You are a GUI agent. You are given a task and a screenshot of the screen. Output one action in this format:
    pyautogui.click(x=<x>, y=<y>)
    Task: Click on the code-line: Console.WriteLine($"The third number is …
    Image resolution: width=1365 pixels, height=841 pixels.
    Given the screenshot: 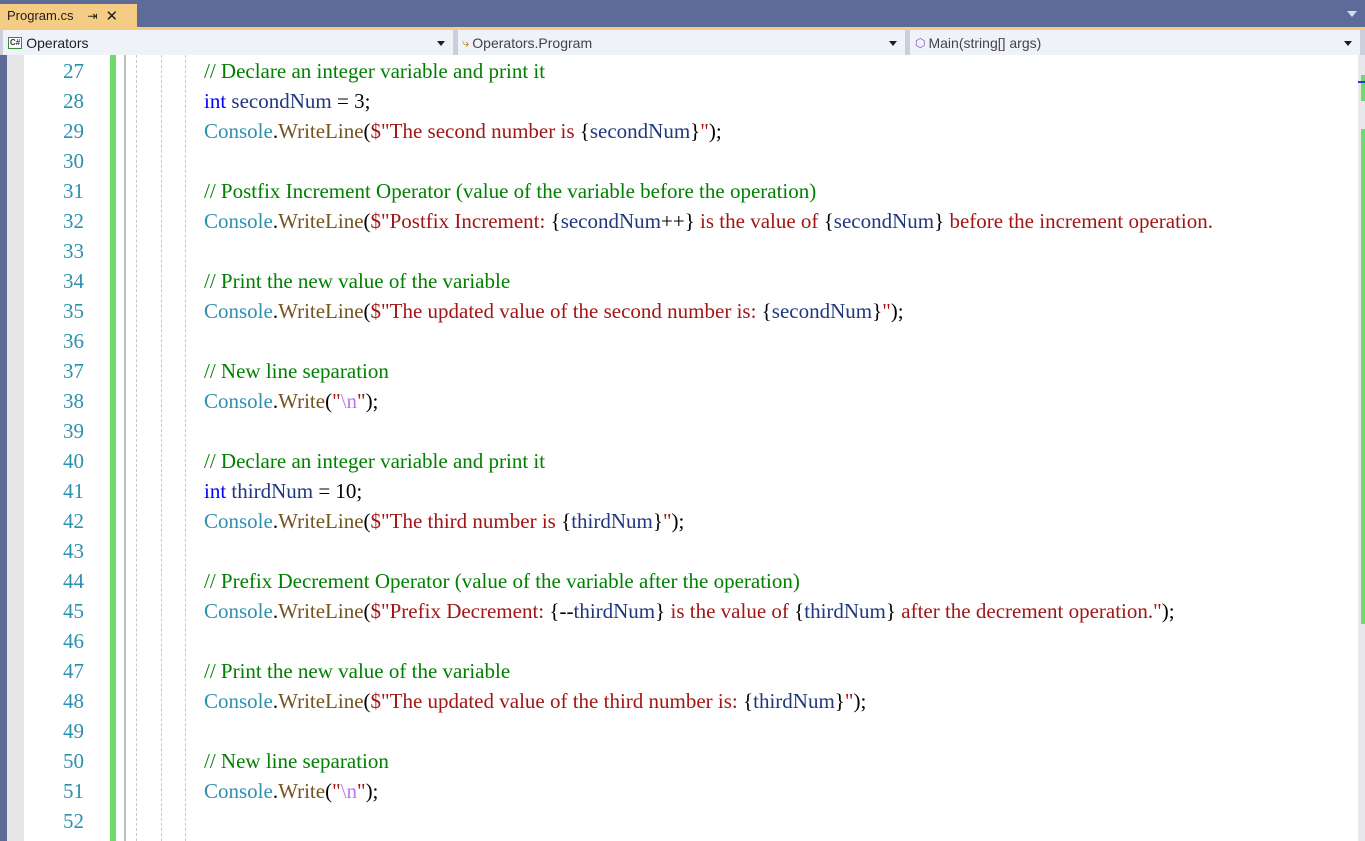 What is the action you would take?
    pyautogui.click(x=444, y=521)
    